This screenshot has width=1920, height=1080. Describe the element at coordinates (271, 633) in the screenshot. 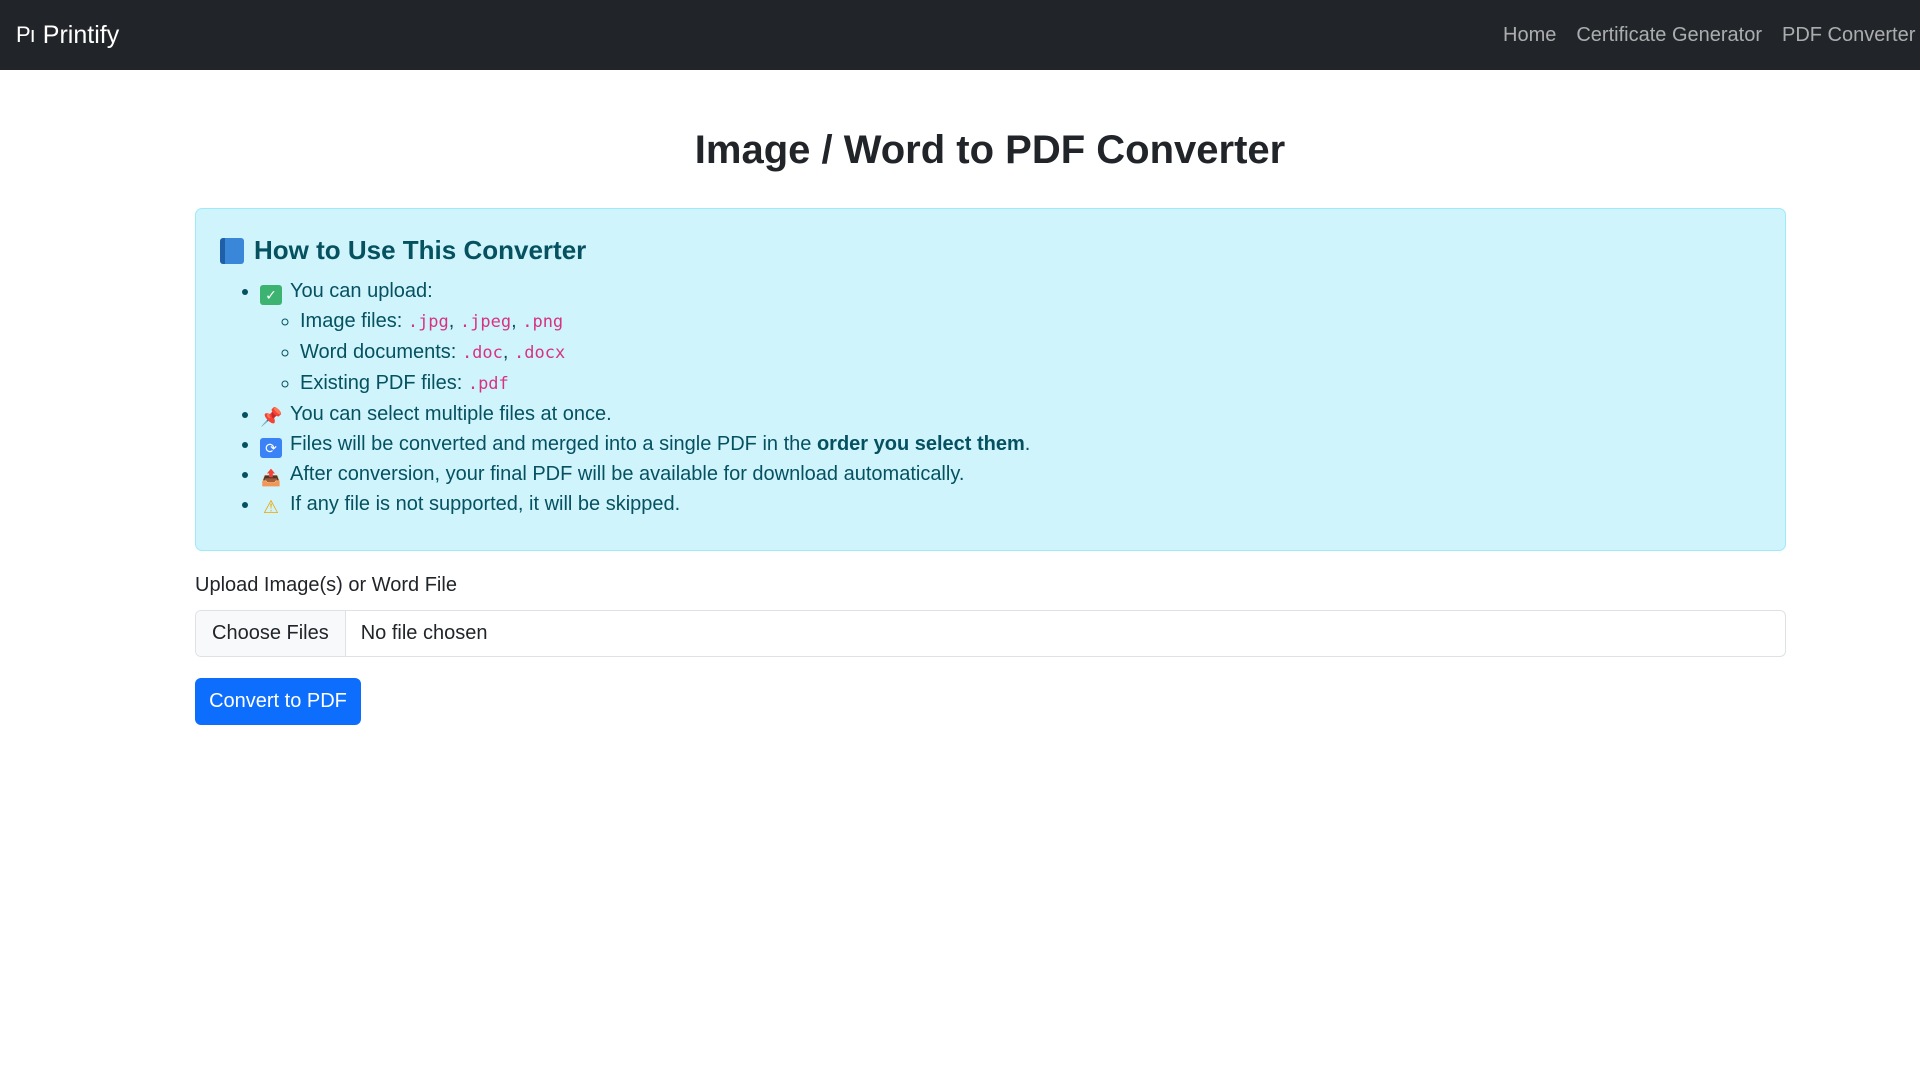

I see `choose-files-button: Choose Files` at that location.